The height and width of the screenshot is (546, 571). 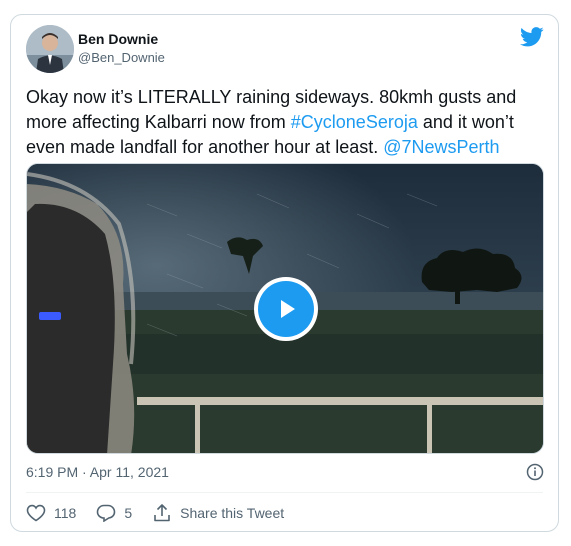 I want to click on twitter-bird-icon, so click(x=532, y=37).